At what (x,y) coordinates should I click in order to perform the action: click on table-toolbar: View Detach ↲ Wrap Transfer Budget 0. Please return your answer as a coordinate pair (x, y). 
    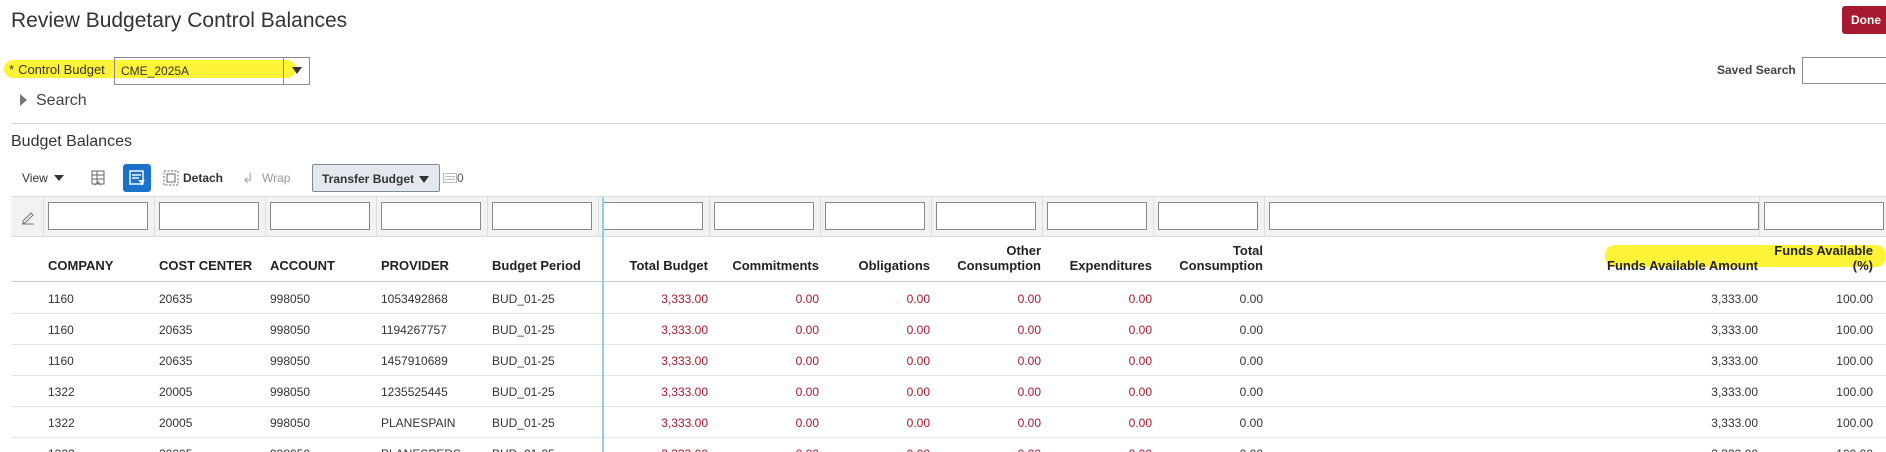
    Looking at the image, I should click on (240, 178).